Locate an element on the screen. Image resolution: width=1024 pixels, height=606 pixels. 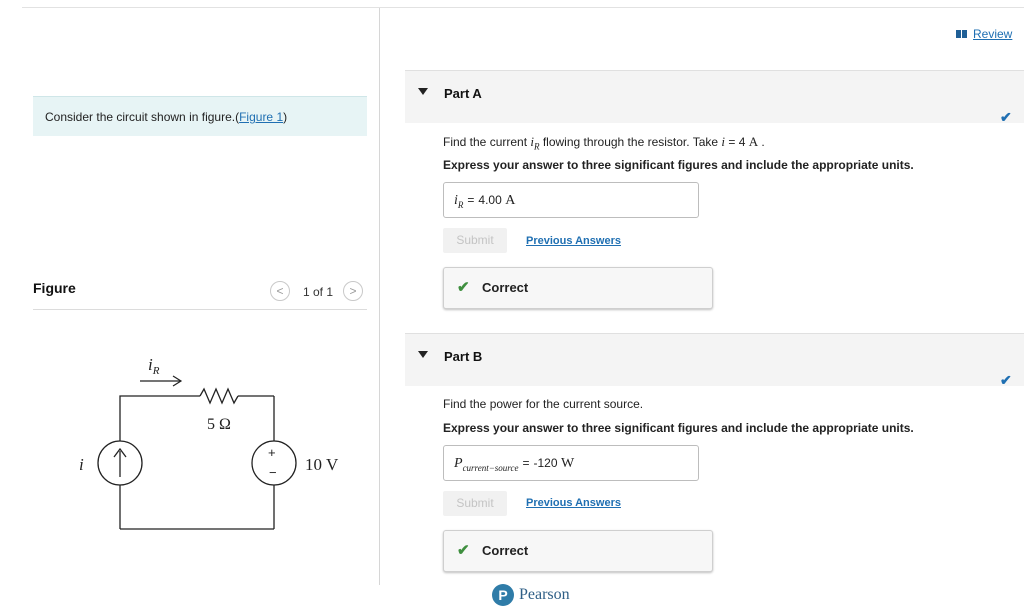
chevron-right-icon: > is located at coordinates (353, 291).